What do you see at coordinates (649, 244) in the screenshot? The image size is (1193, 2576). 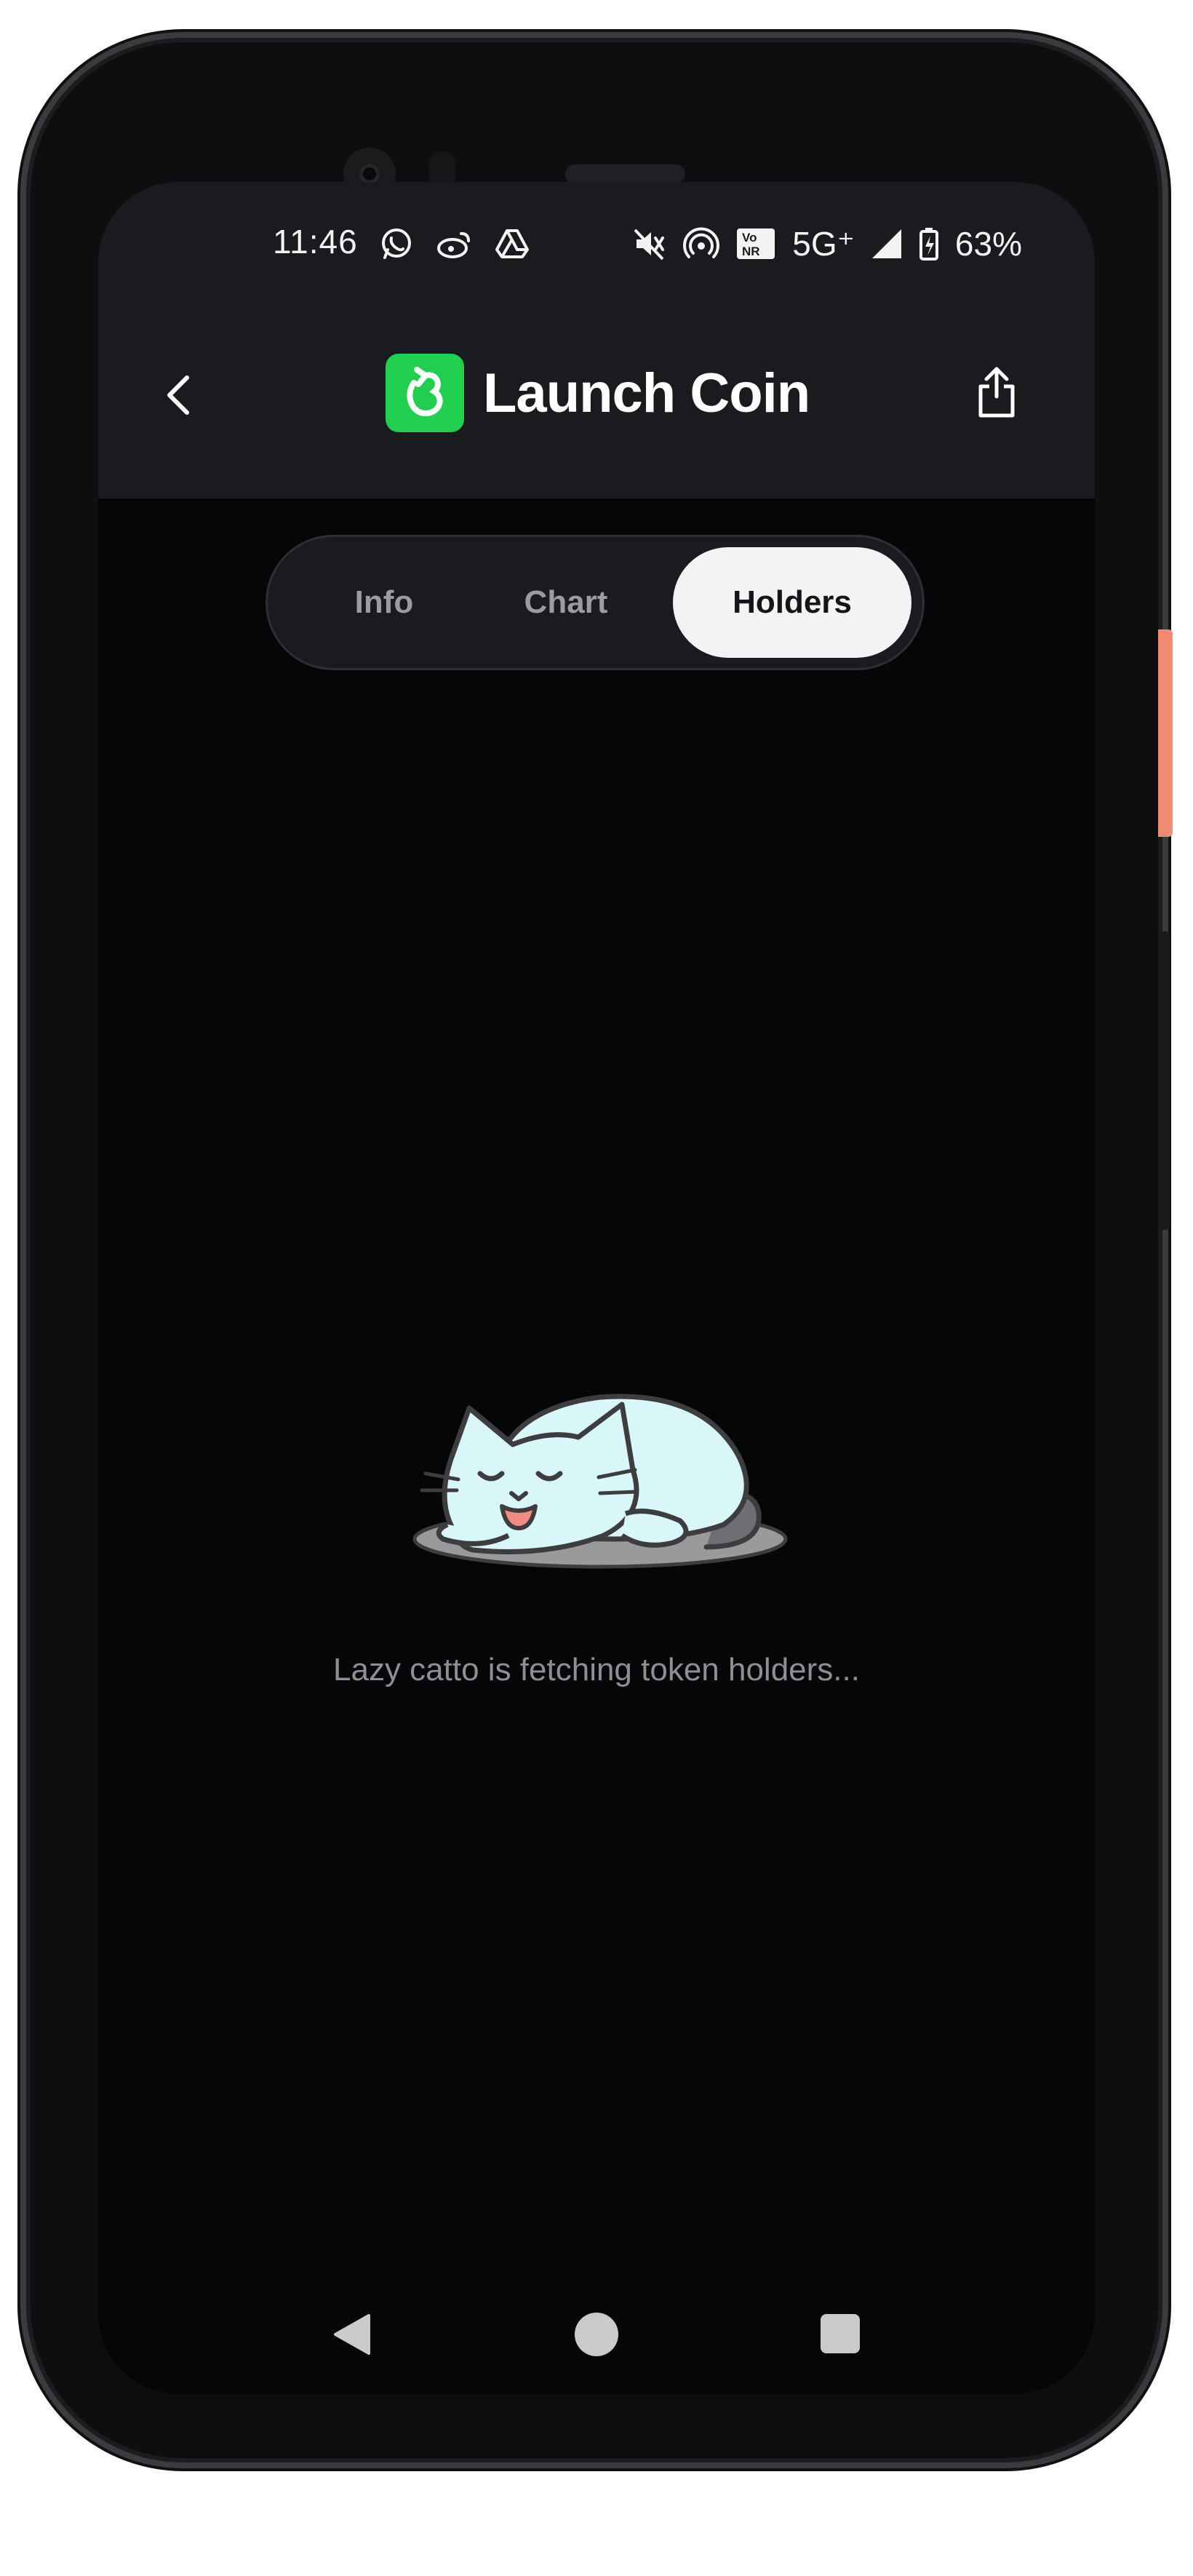 I see `mute-icon` at bounding box center [649, 244].